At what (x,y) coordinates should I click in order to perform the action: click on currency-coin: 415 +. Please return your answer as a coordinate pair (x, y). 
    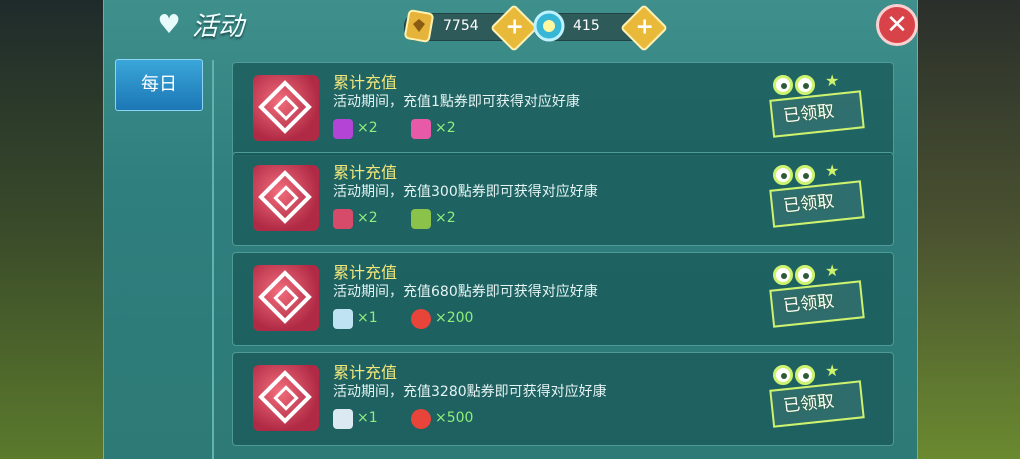
    Looking at the image, I should click on (601, 28).